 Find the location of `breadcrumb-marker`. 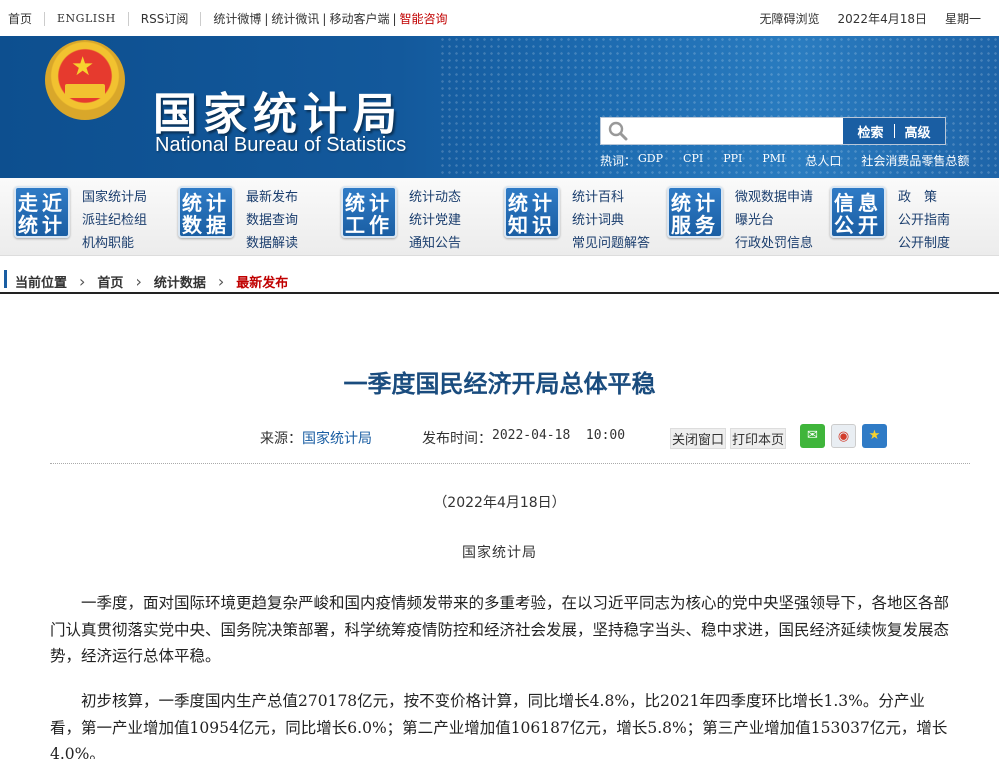

breadcrumb-marker is located at coordinates (5, 279).